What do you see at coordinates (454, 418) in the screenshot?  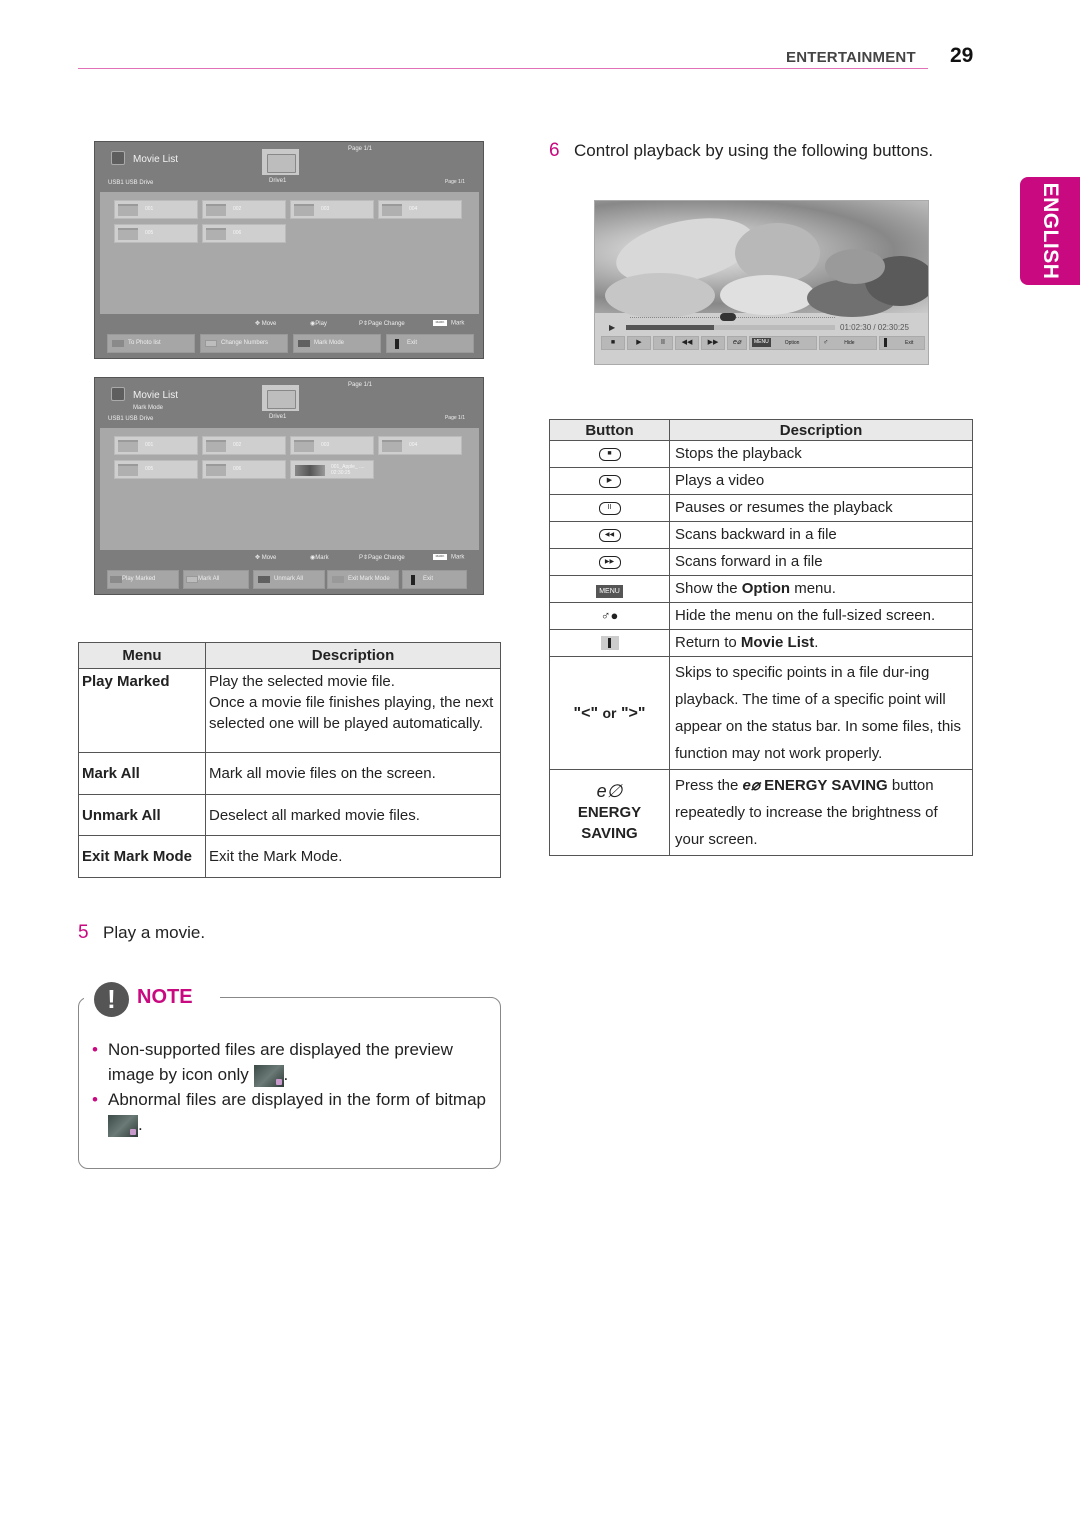 I see `page-indicator-right: Page 1/1` at bounding box center [454, 418].